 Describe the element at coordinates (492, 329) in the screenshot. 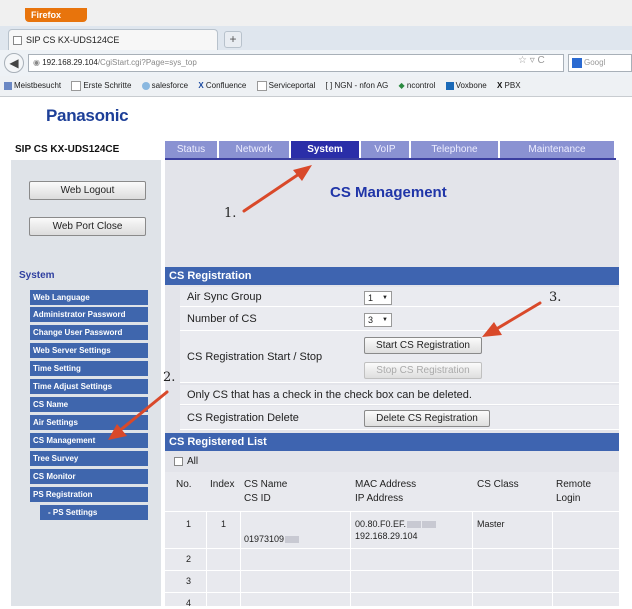

I see `arrow-3-head-icon` at that location.